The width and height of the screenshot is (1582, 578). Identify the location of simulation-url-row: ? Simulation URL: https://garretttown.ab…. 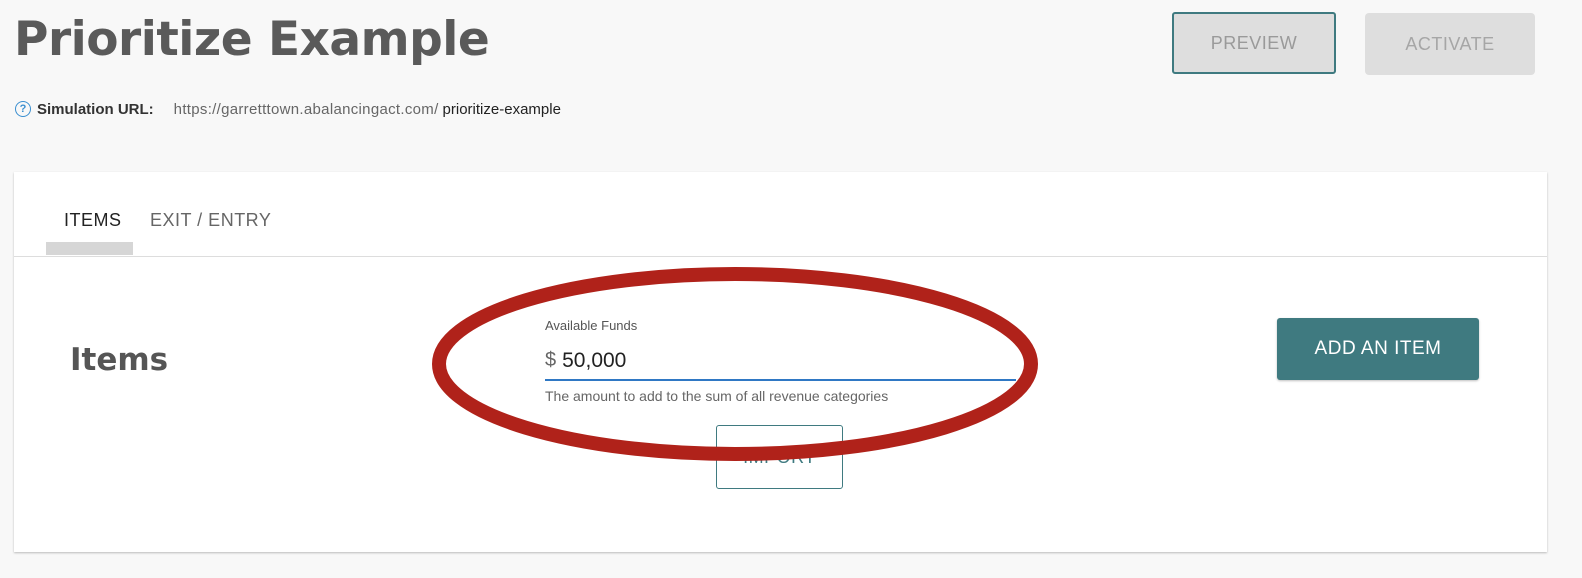
(288, 109).